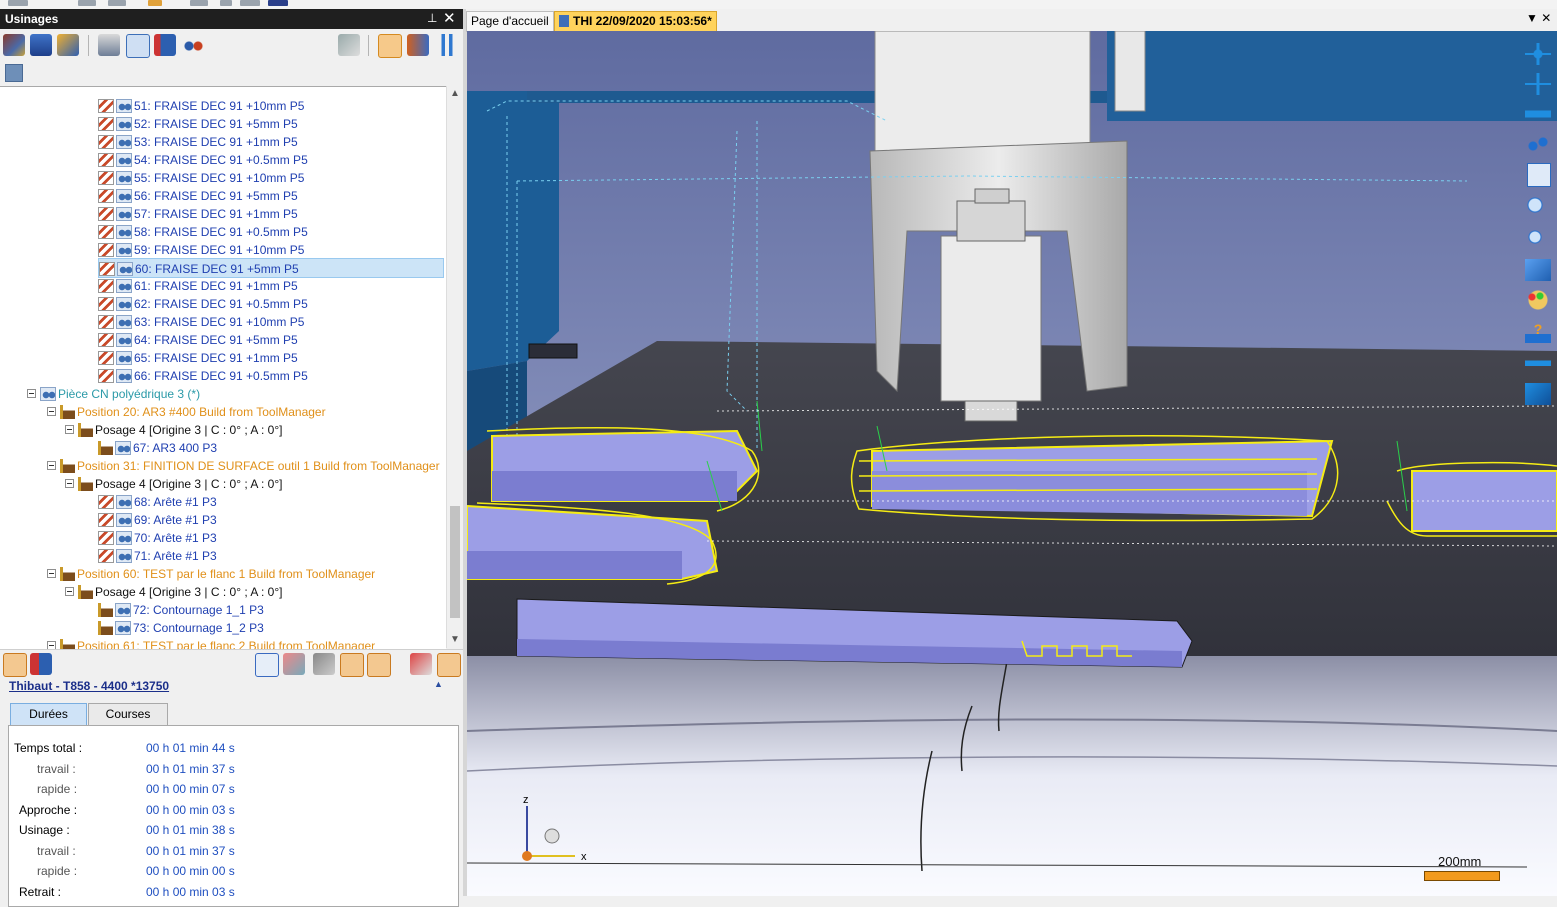  Describe the element at coordinates (1538, 114) in the screenshot. I see `align-icon` at that location.